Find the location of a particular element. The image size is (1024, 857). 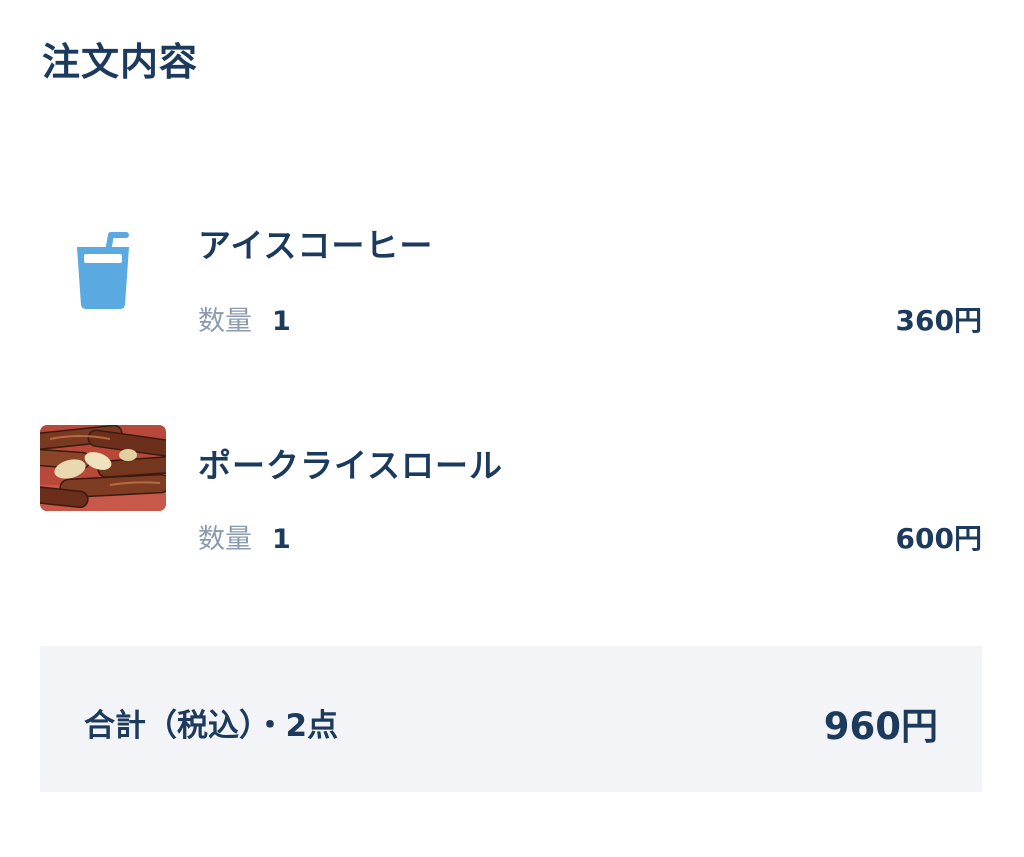

item-name: ポークライスロール is located at coordinates (351, 465).